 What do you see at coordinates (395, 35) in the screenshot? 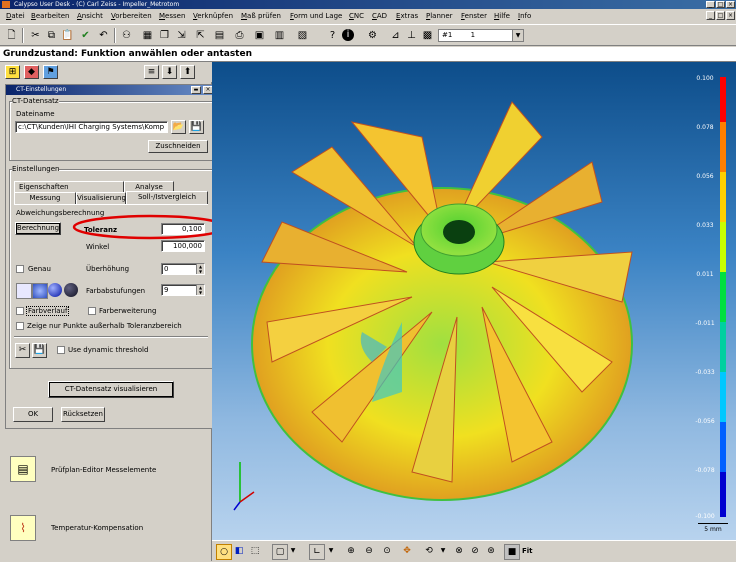
I see `meter-icon: ⊿` at bounding box center [395, 35].